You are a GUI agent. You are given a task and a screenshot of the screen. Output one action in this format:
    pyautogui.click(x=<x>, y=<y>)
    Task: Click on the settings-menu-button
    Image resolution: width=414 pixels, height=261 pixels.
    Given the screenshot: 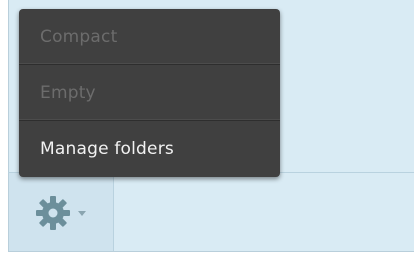 What is the action you would take?
    pyautogui.click(x=69, y=213)
    